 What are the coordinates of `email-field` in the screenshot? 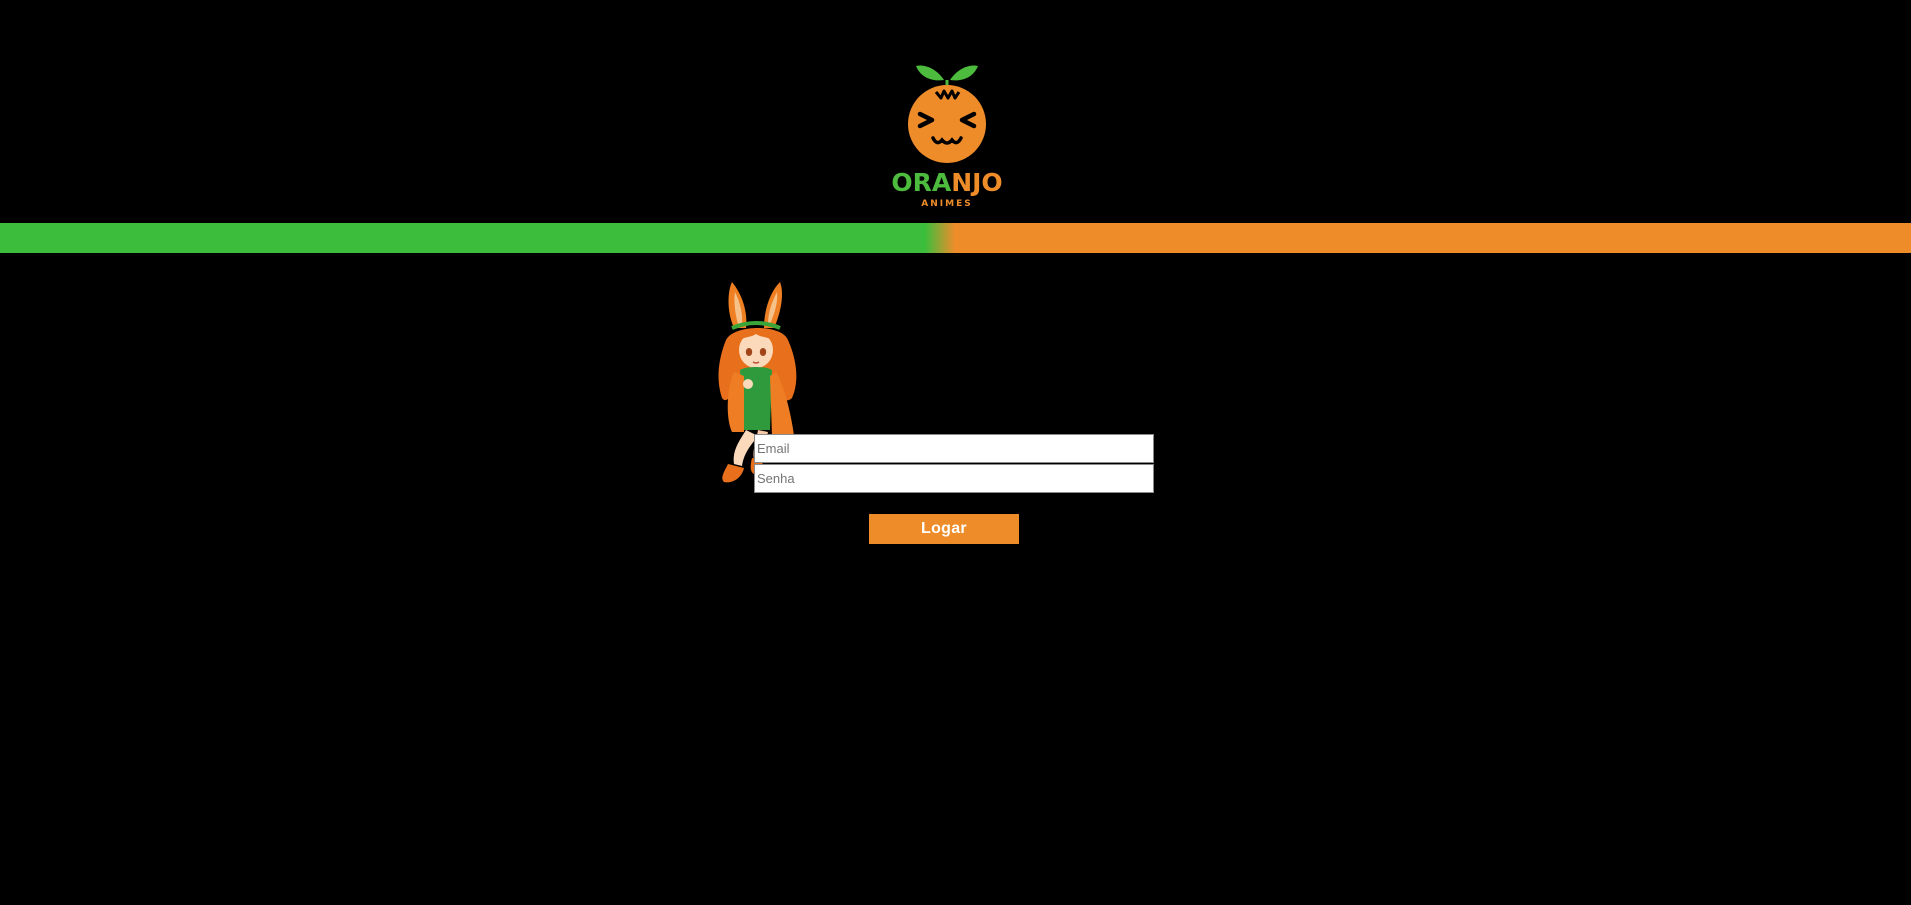 It's located at (954, 448).